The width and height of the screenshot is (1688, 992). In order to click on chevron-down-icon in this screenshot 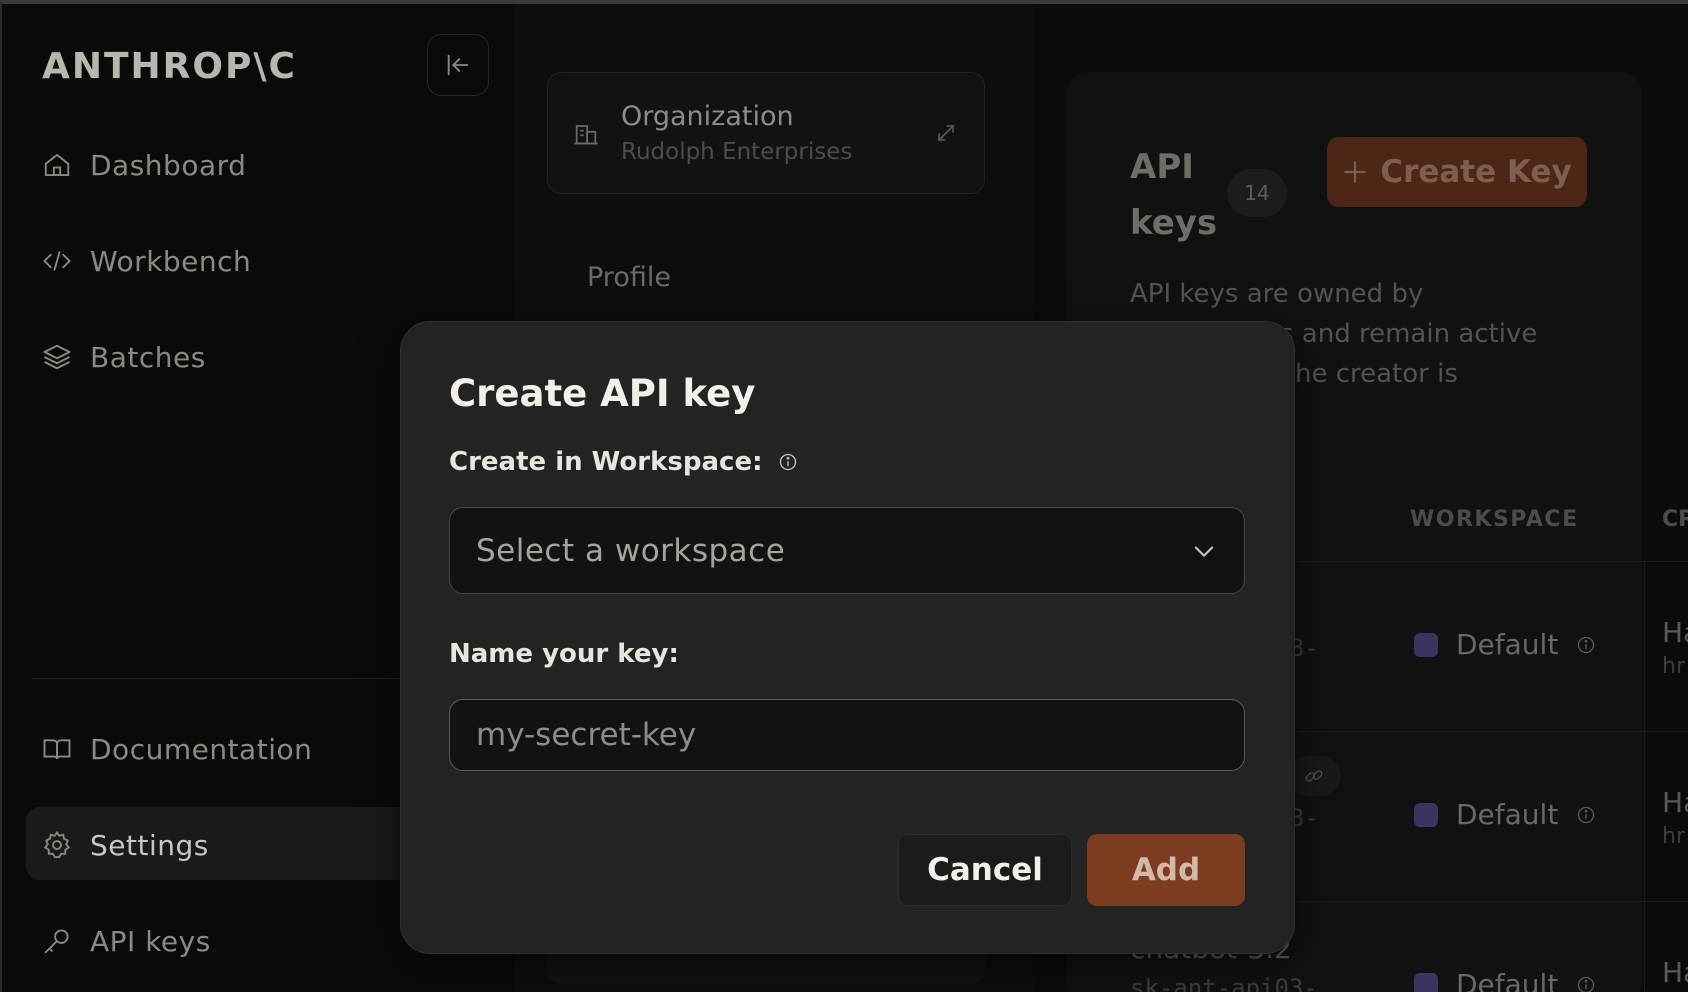, I will do `click(1204, 551)`.